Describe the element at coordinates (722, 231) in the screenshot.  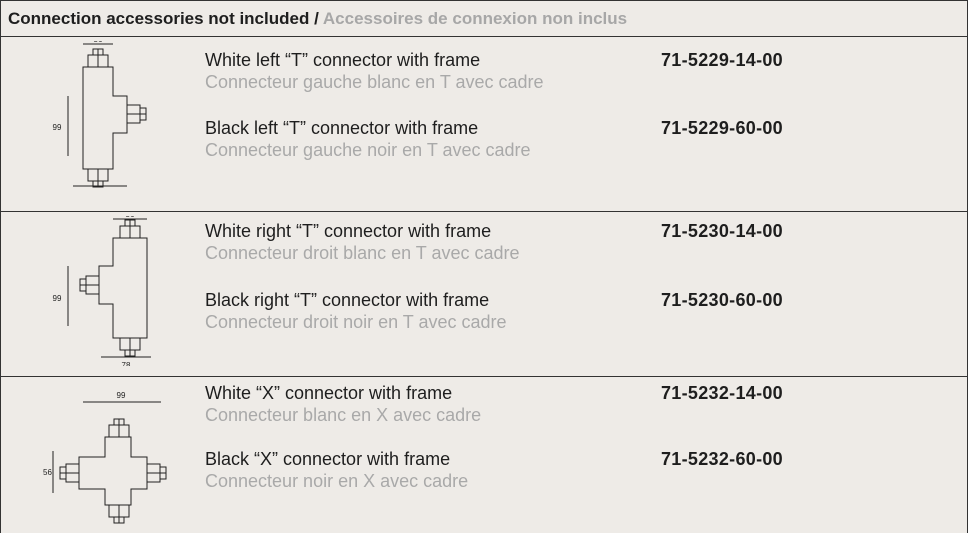
I see `product-code: 71-5230-14-00` at that location.